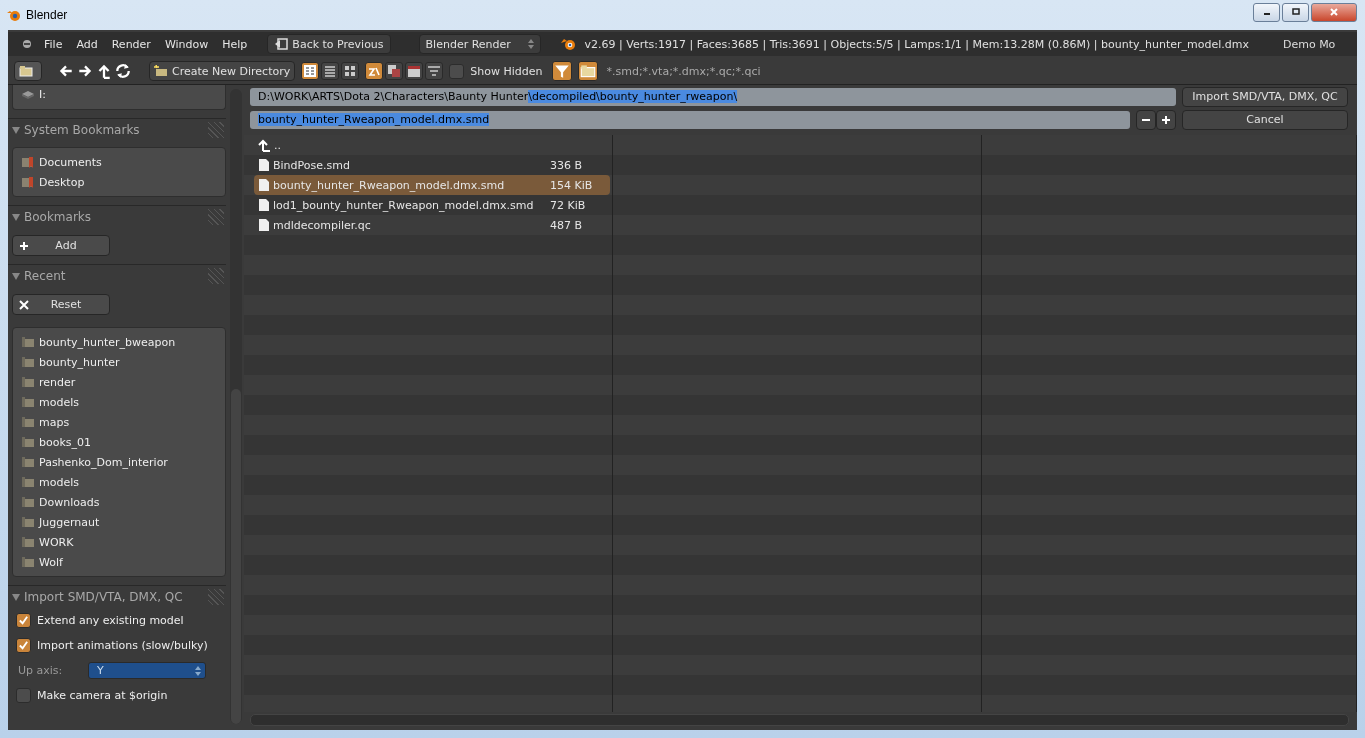 The image size is (1365, 738). I want to click on show-hidden-checkbox, so click(457, 71).